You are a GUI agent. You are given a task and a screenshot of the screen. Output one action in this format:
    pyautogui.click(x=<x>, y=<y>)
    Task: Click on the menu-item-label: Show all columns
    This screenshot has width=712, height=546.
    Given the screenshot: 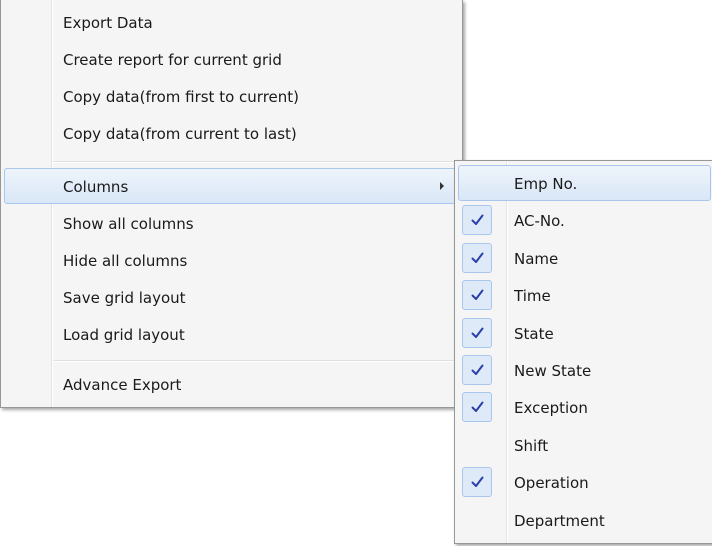 What is the action you would take?
    pyautogui.click(x=128, y=224)
    